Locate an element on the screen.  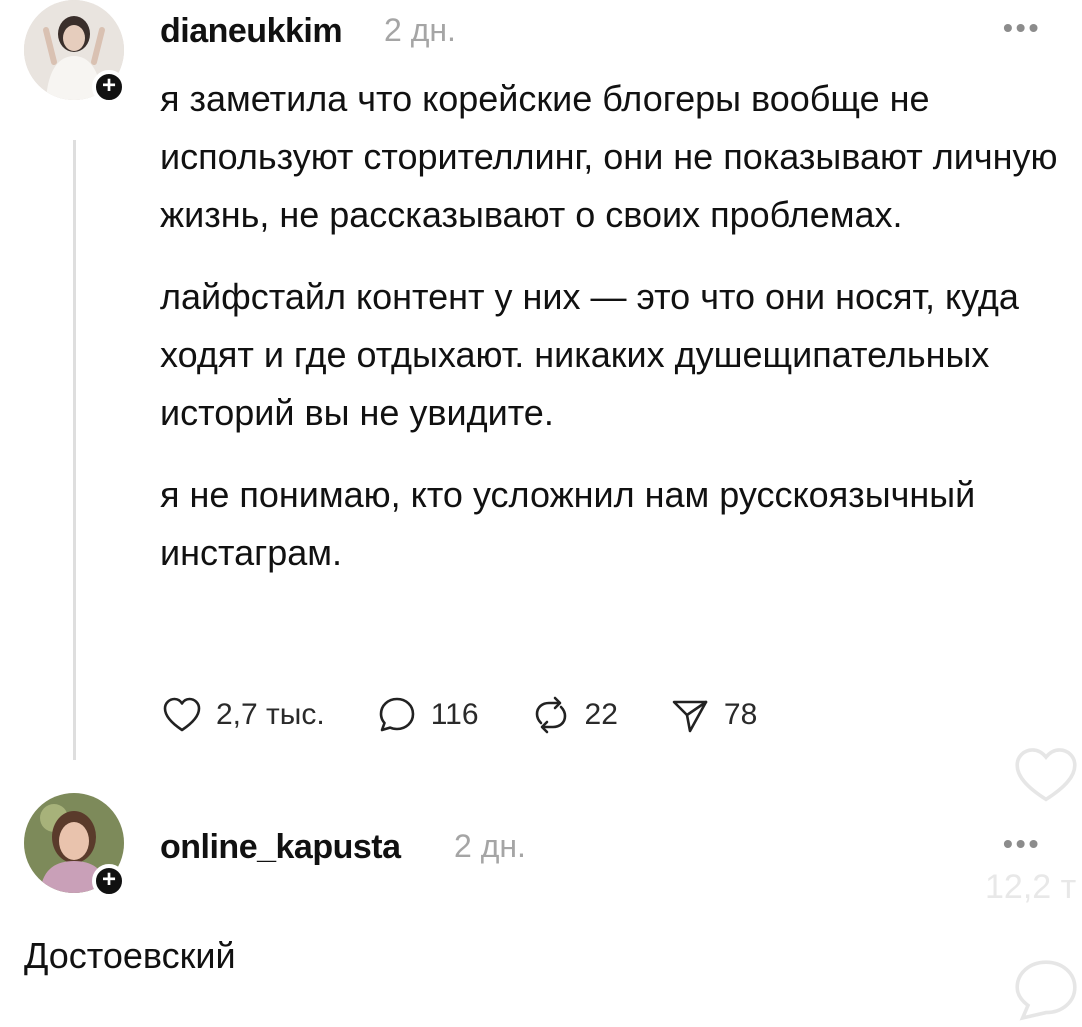
reply-username: online_kapusta is located at coordinates (280, 847).